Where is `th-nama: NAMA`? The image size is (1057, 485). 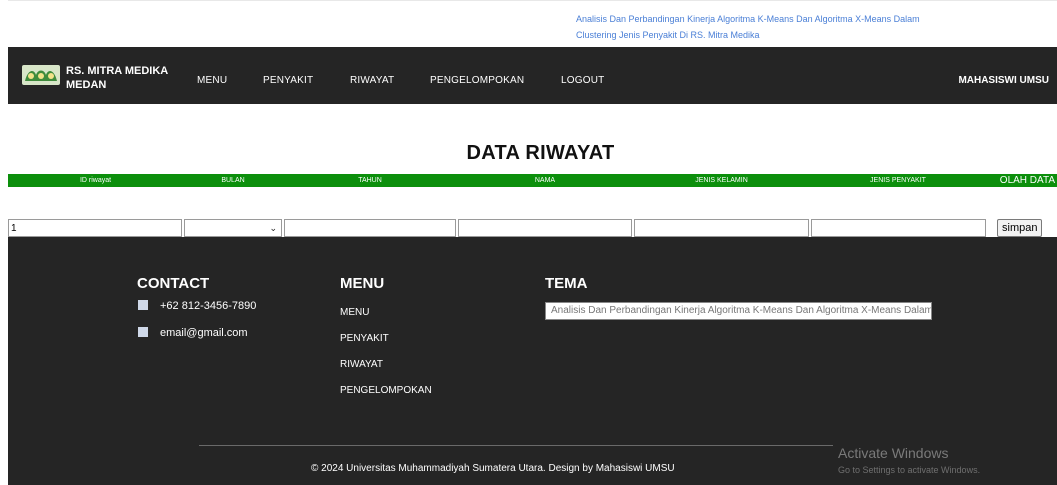 th-nama: NAMA is located at coordinates (545, 180).